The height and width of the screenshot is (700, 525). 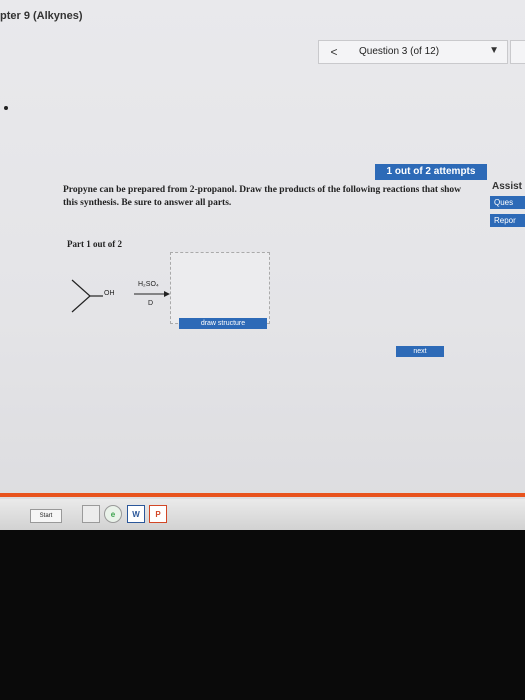 What do you see at coordinates (220, 288) in the screenshot?
I see `answer-drawing-area` at bounding box center [220, 288].